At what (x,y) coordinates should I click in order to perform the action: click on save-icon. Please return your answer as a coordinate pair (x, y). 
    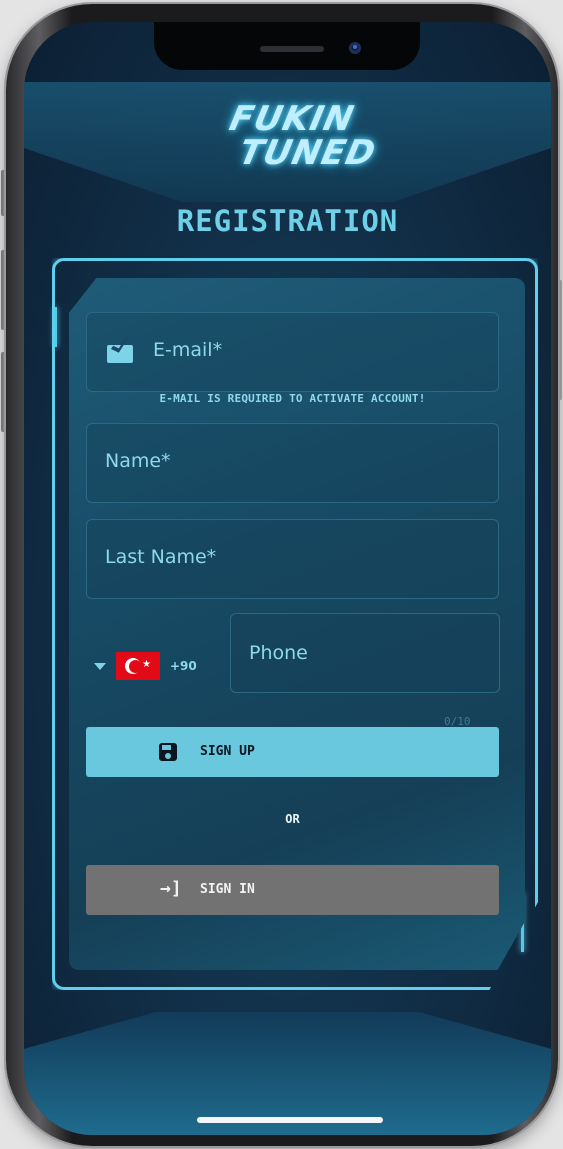
    Looking at the image, I should click on (168, 752).